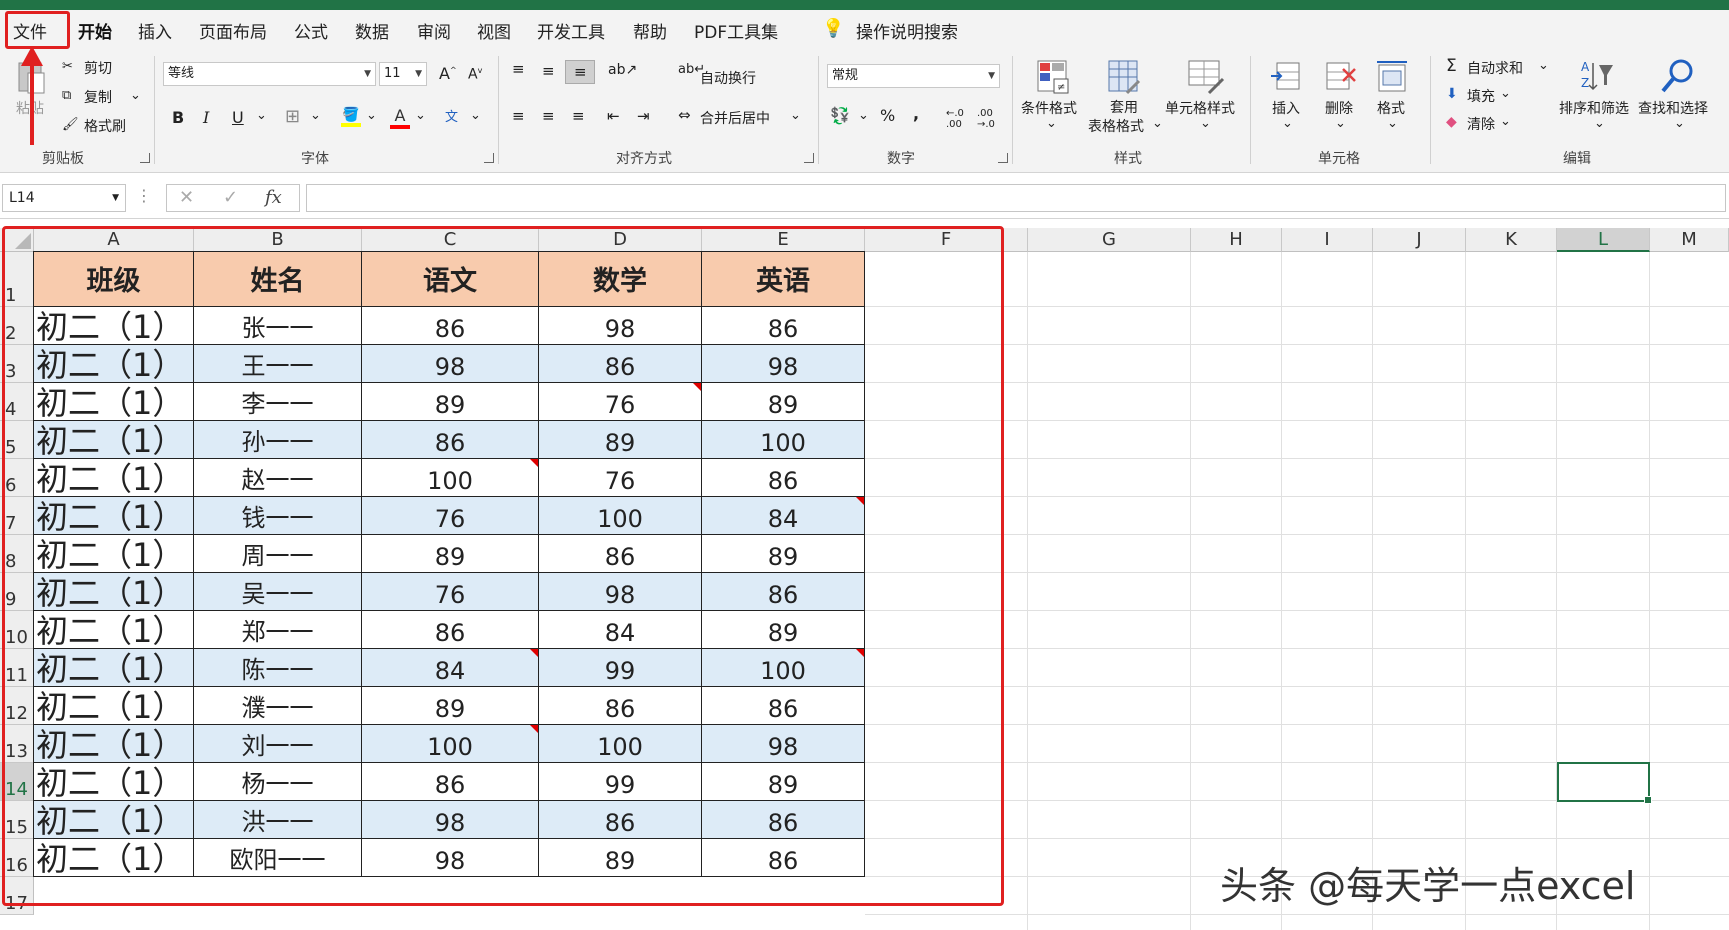 This screenshot has height=930, width=1729. I want to click on orientation-icon: ab↗, so click(622, 70).